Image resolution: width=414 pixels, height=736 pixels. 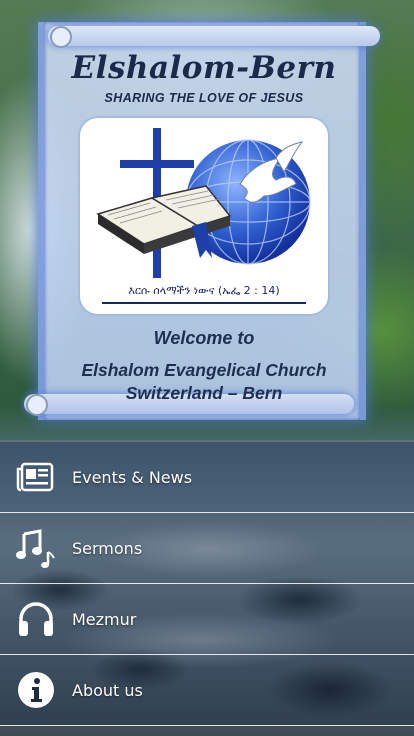 What do you see at coordinates (204, 68) in the screenshot?
I see `brand-title: Elshalom-Bern` at bounding box center [204, 68].